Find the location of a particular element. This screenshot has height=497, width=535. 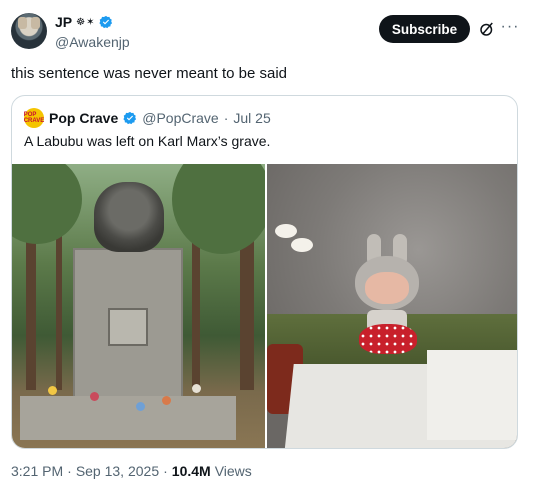

quoted-tweet-header: POP CRAVE Pop Crave @PopCrave · Jul 25 is located at coordinates (147, 118).